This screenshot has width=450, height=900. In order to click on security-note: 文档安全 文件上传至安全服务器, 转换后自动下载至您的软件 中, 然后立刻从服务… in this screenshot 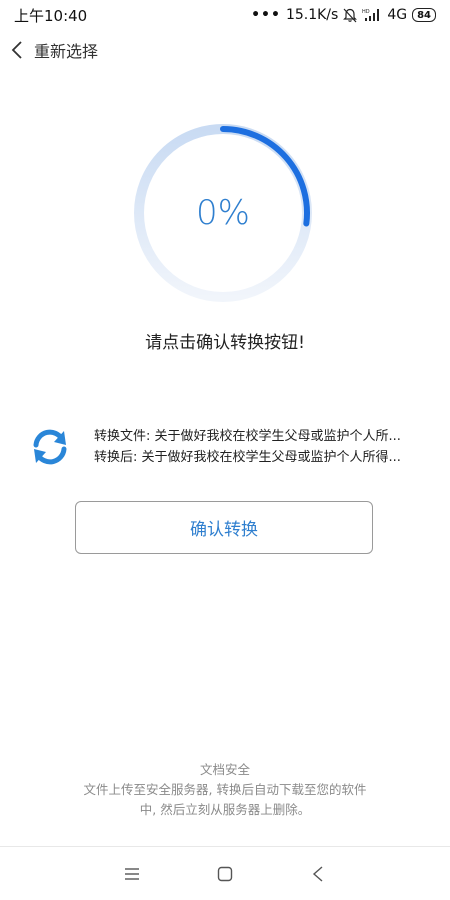, I will do `click(225, 790)`.